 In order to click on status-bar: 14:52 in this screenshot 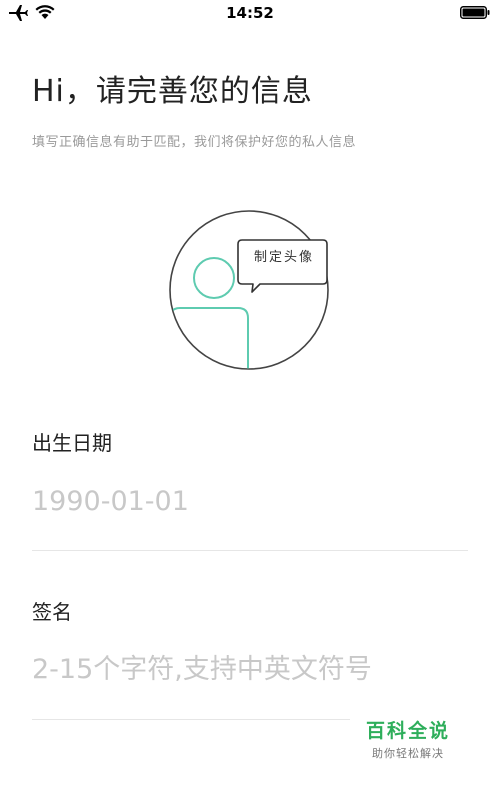, I will do `click(250, 15)`.